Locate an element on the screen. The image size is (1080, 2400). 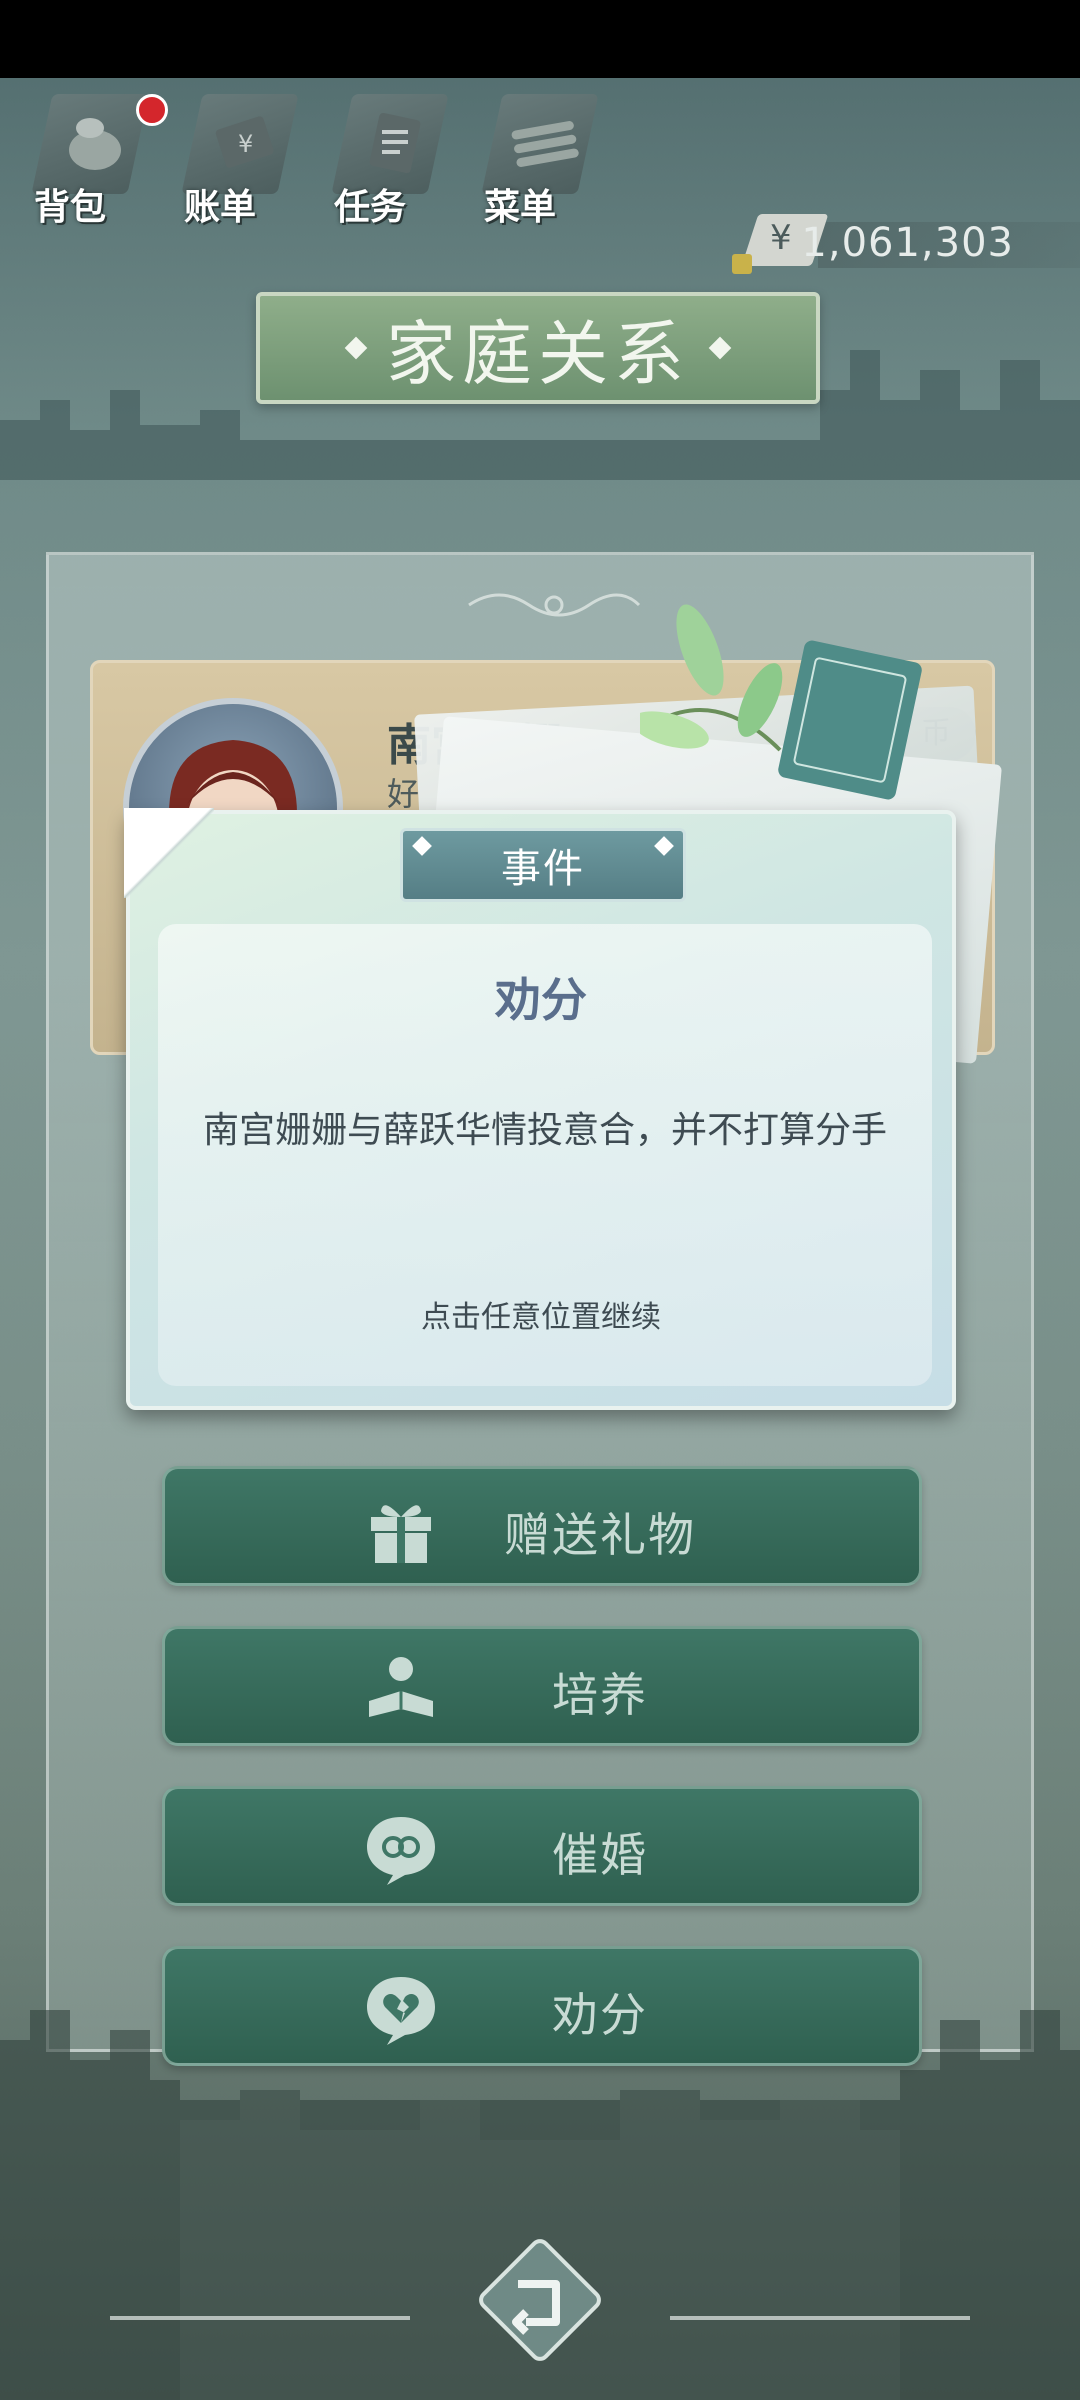
urge-marriage-button: 催婚 is located at coordinates (542, 1846).